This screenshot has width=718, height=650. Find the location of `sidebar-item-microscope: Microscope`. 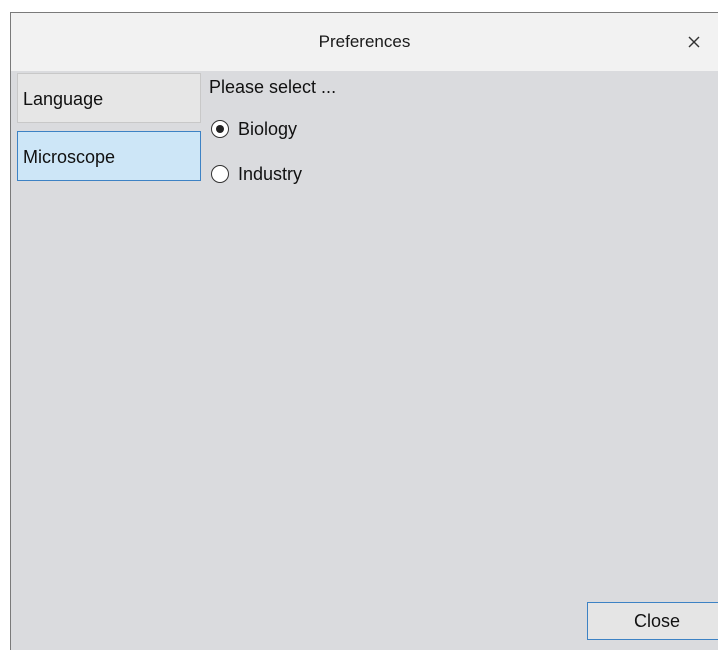

sidebar-item-microscope: Microscope is located at coordinates (109, 156).